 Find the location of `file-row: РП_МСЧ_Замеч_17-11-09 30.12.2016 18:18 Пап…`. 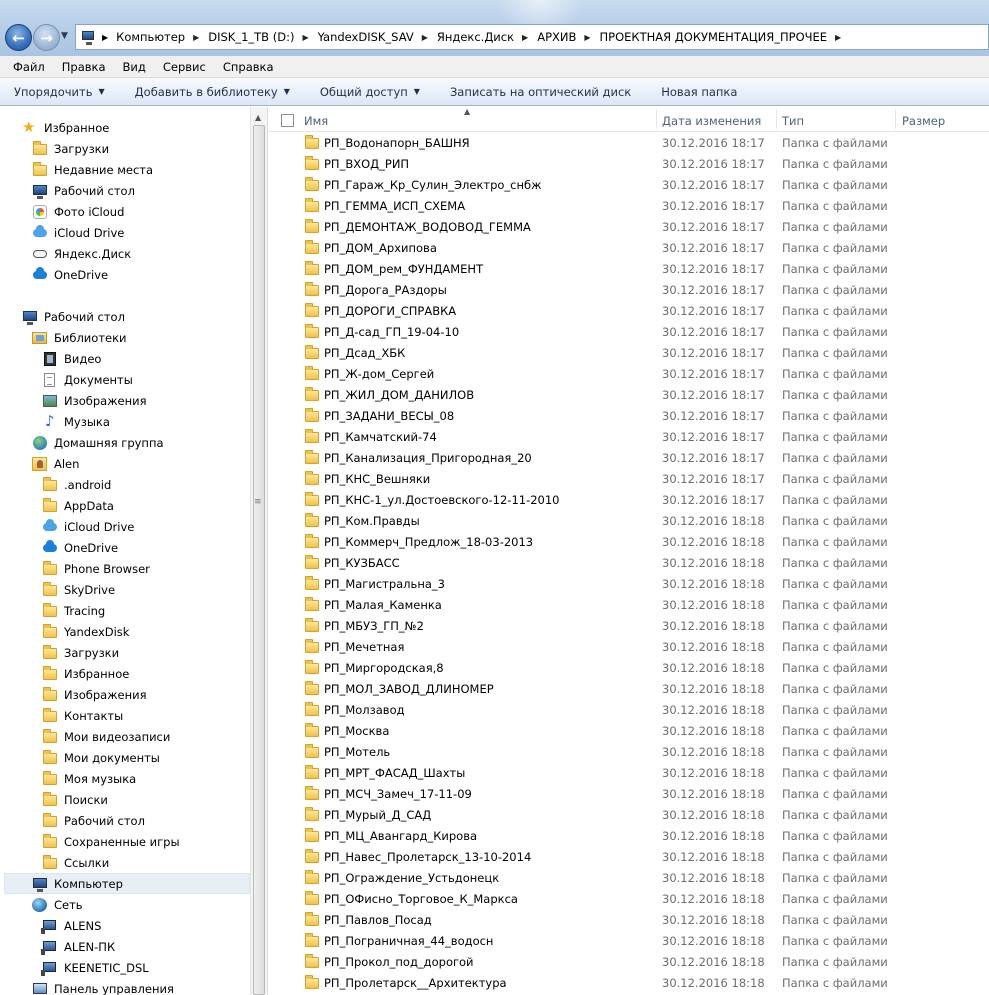

file-row: РП_МСЧ_Замеч_17-11-09 30.12.2016 18:18 Пап… is located at coordinates (628, 794).